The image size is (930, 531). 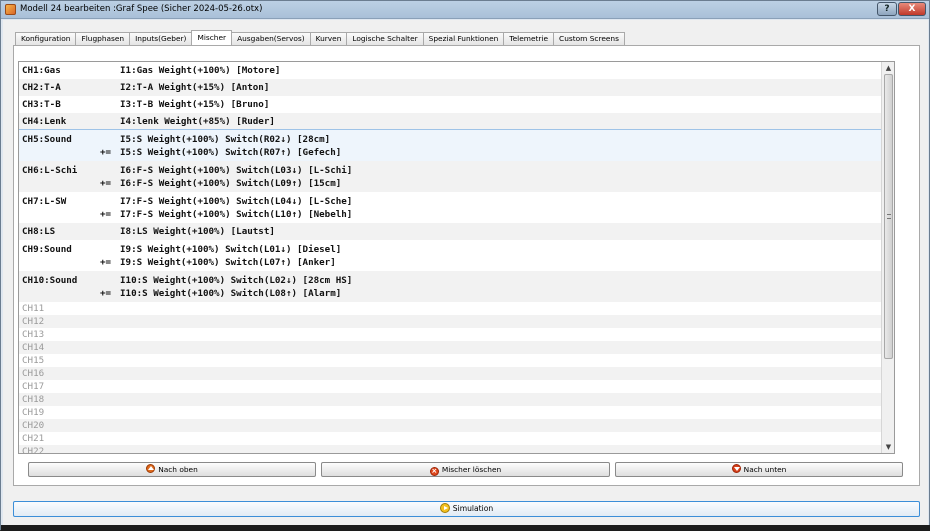 What do you see at coordinates (473, 508) in the screenshot?
I see `simulation-label: Simulation` at bounding box center [473, 508].